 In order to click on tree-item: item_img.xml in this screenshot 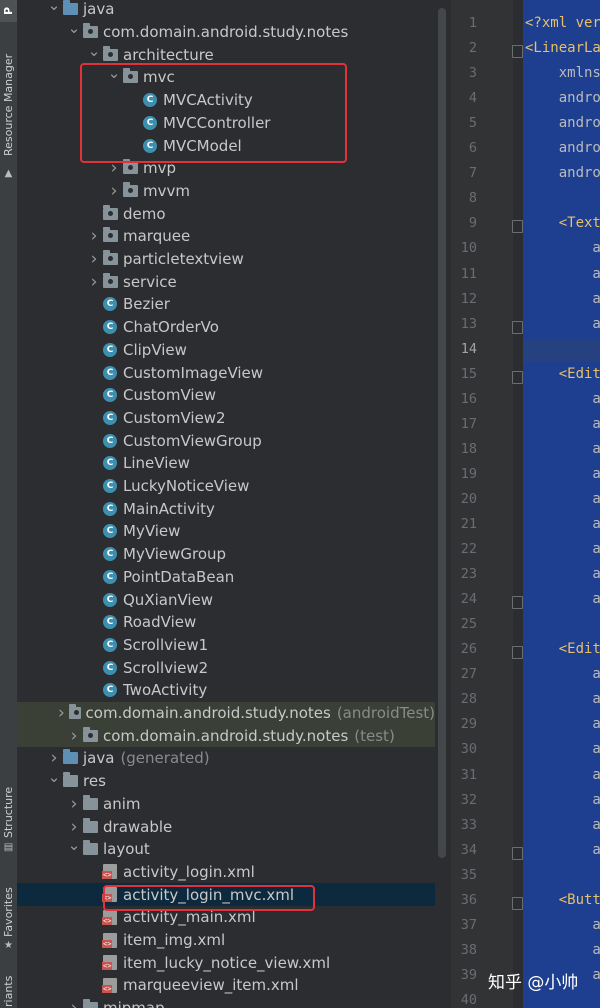, I will do `click(226, 940)`.